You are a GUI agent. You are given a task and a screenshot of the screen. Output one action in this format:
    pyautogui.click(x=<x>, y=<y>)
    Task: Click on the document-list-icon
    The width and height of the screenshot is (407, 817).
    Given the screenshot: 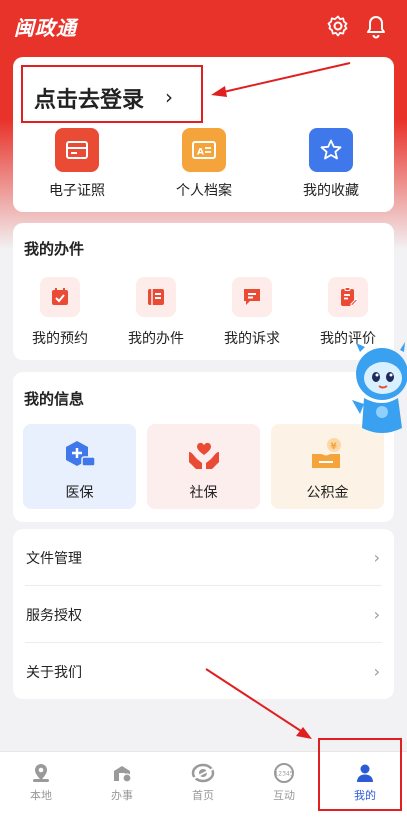 What is the action you would take?
    pyautogui.click(x=156, y=297)
    